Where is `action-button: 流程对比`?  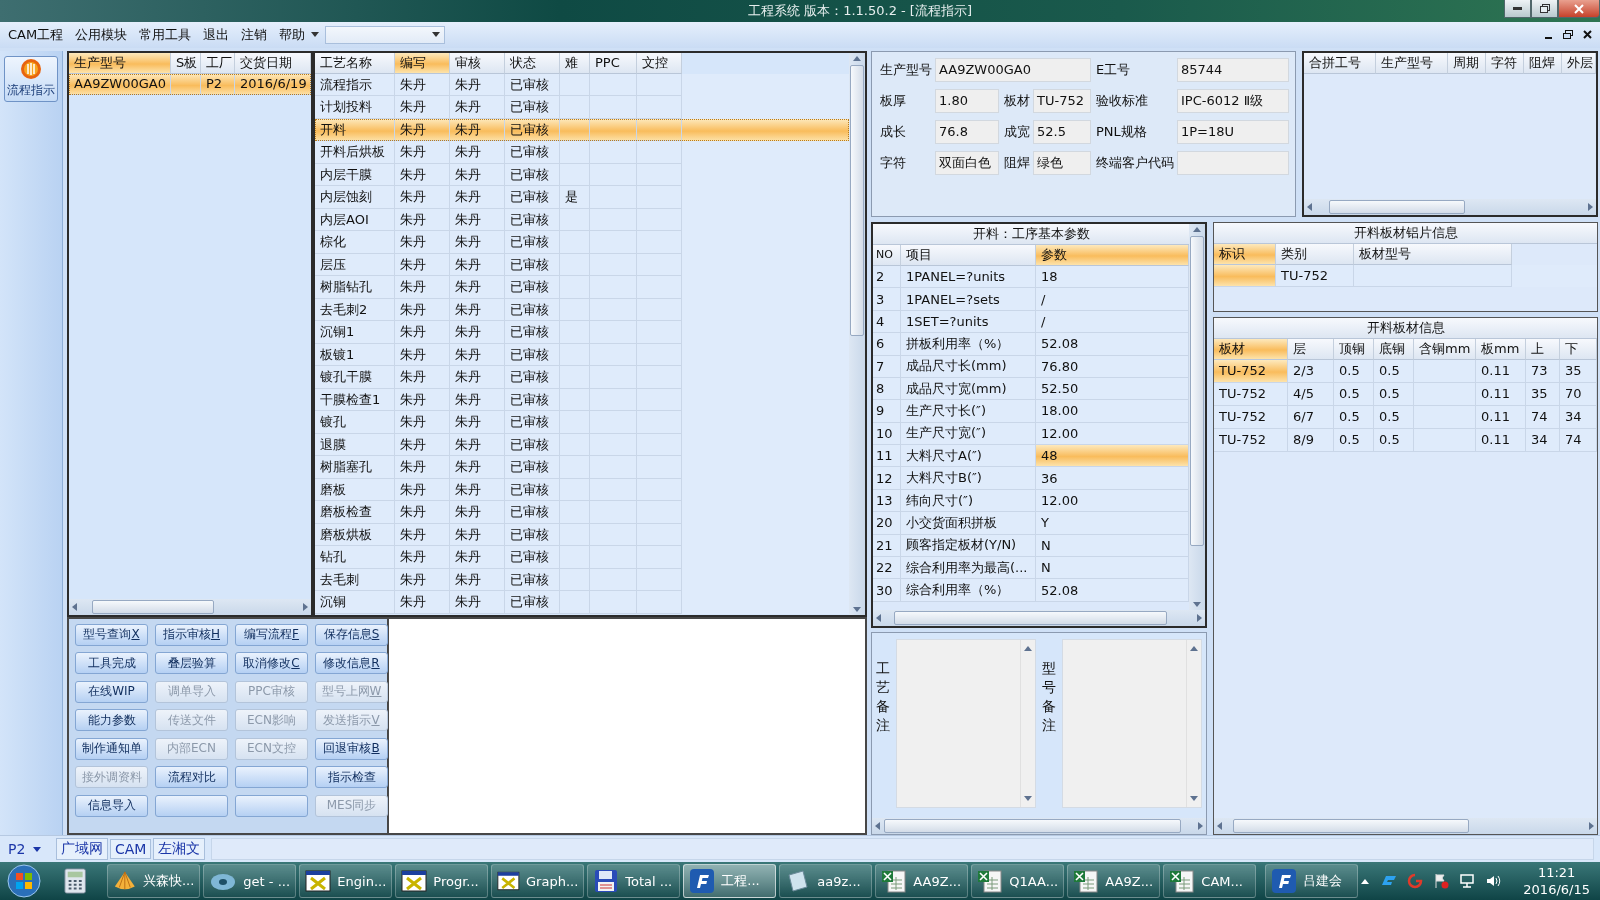 action-button: 流程对比 is located at coordinates (191, 777).